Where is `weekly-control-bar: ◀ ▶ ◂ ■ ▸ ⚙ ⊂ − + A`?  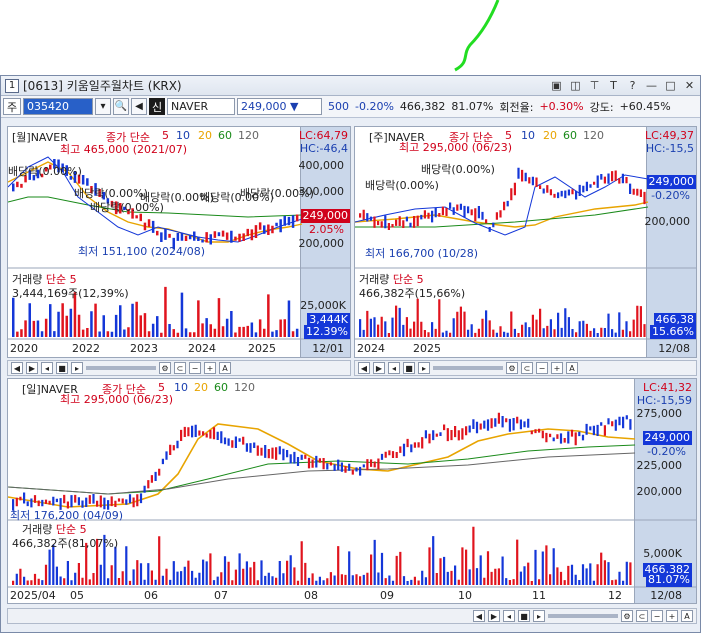 weekly-control-bar: ◀ ▶ ◂ ■ ▸ ⚙ ⊂ − + A is located at coordinates (525, 368).